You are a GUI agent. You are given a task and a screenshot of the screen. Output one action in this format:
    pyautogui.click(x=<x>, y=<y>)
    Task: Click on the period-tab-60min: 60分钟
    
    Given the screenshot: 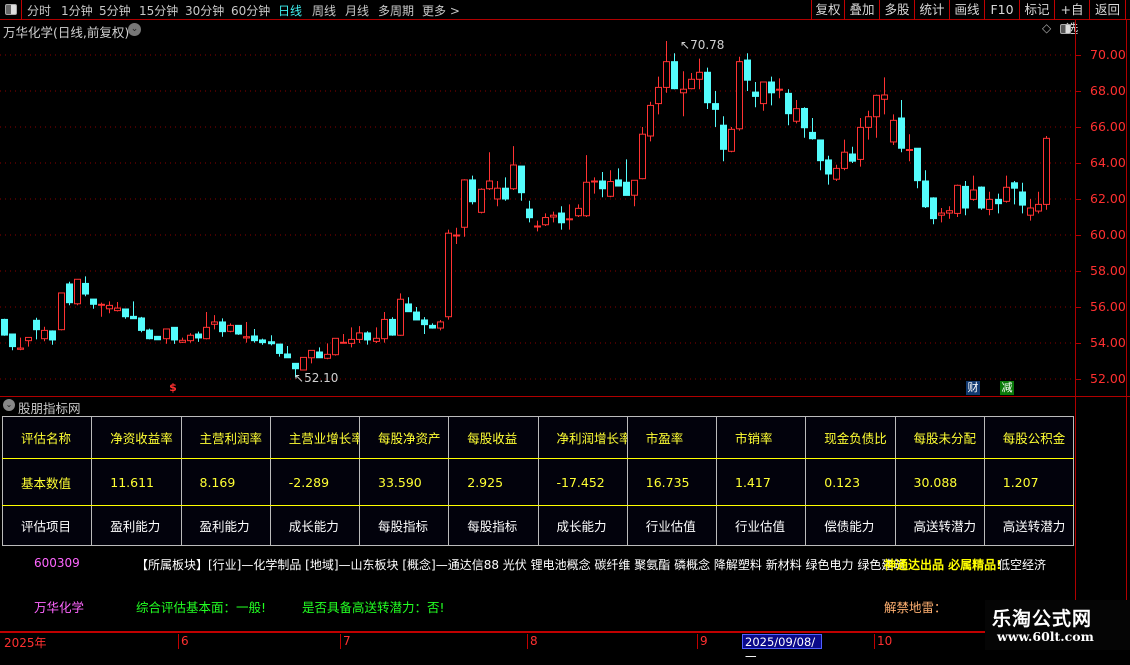 What is the action you would take?
    pyautogui.click(x=250, y=10)
    